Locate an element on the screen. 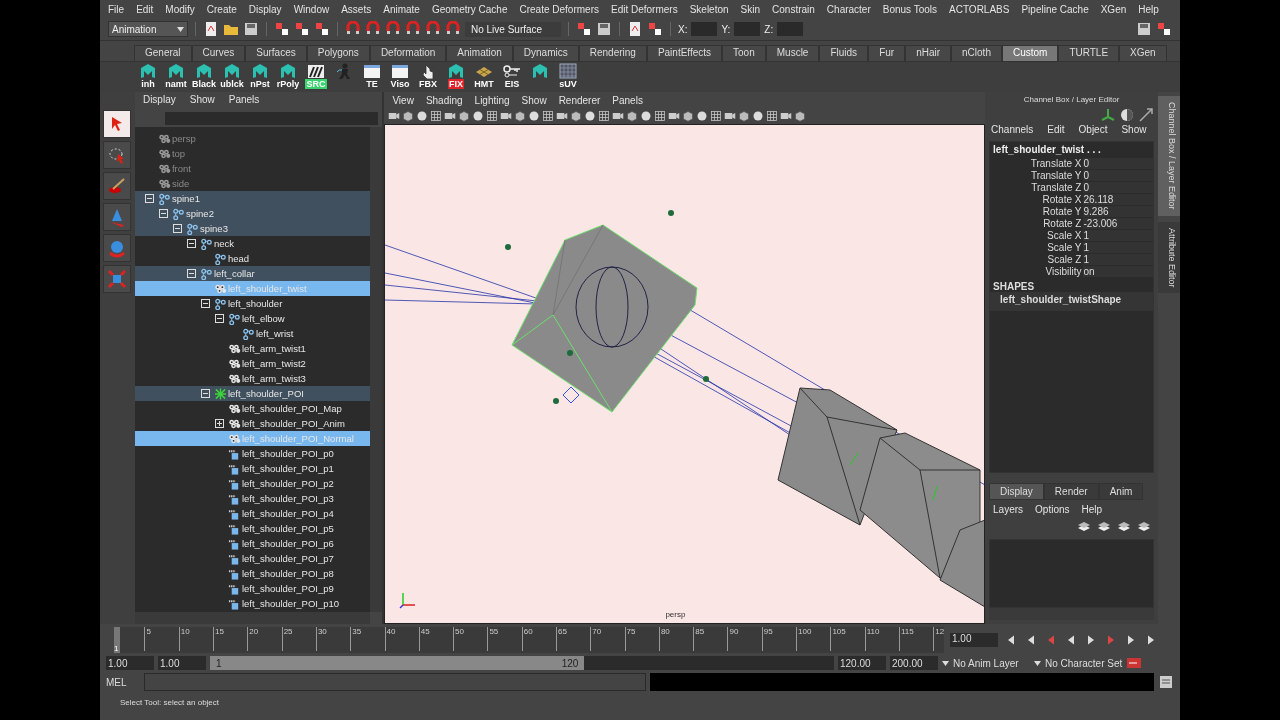  menu-item: XGen is located at coordinates (1113, 9).